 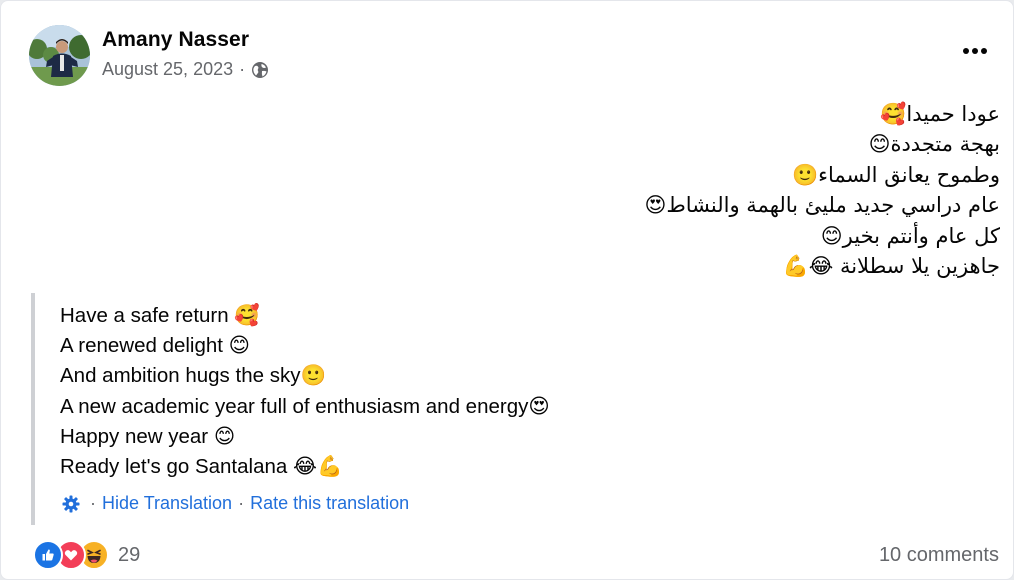 I want to click on original-line: كل عام وأنتم بخير😊, so click(x=910, y=235).